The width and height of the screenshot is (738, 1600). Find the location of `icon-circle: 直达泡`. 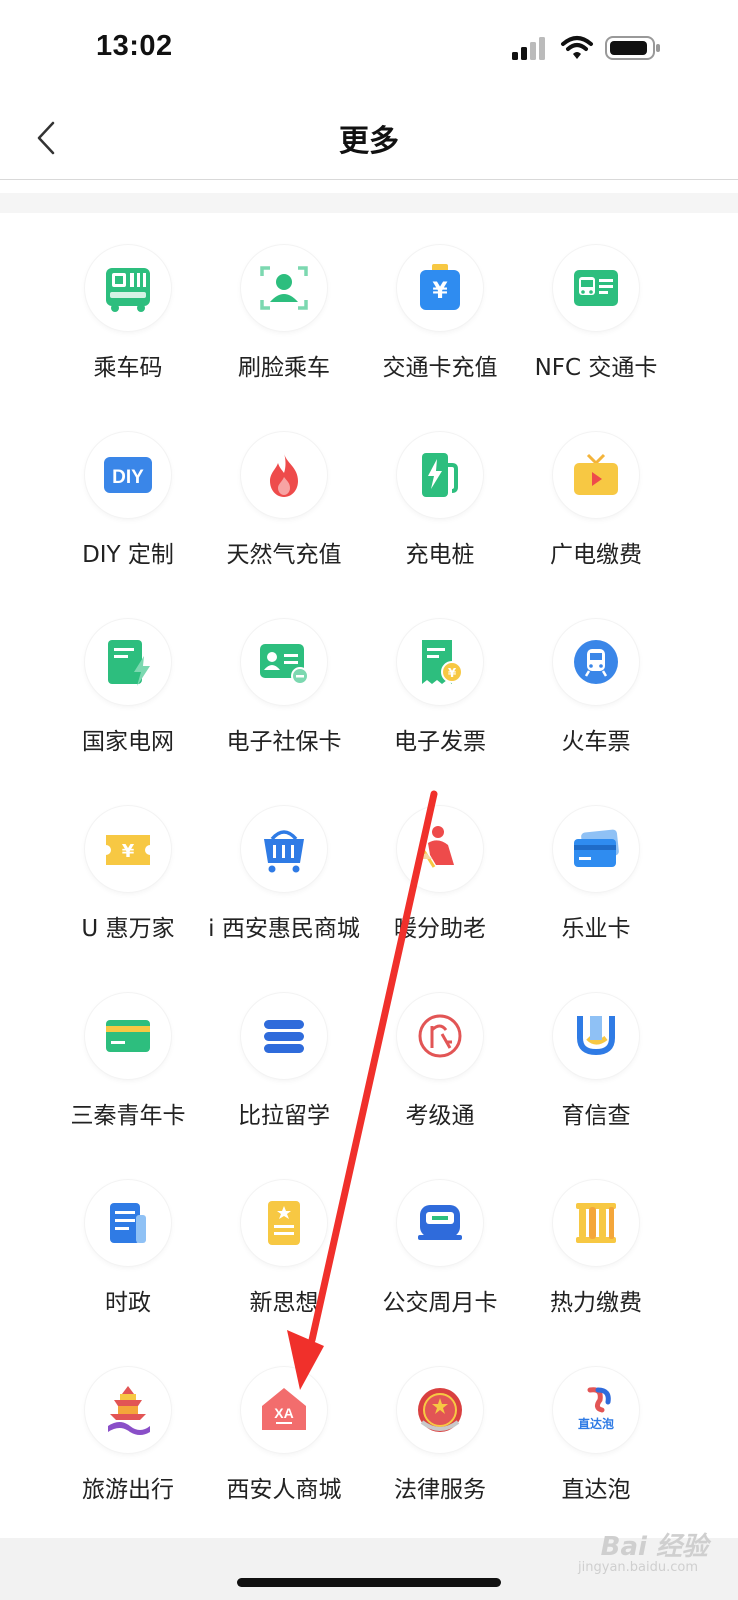

icon-circle: 直达泡 is located at coordinates (596, 1410).